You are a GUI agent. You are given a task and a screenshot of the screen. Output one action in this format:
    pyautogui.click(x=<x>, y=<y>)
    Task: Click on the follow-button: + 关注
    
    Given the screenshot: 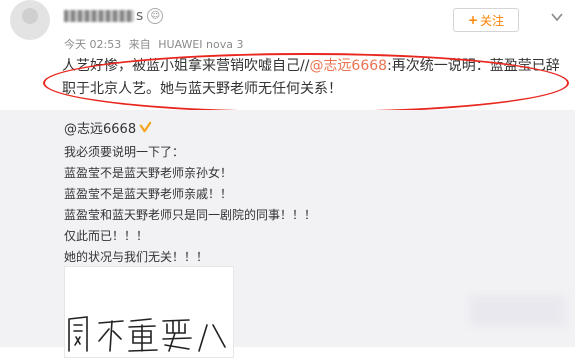 What is the action you would take?
    pyautogui.click(x=486, y=20)
    